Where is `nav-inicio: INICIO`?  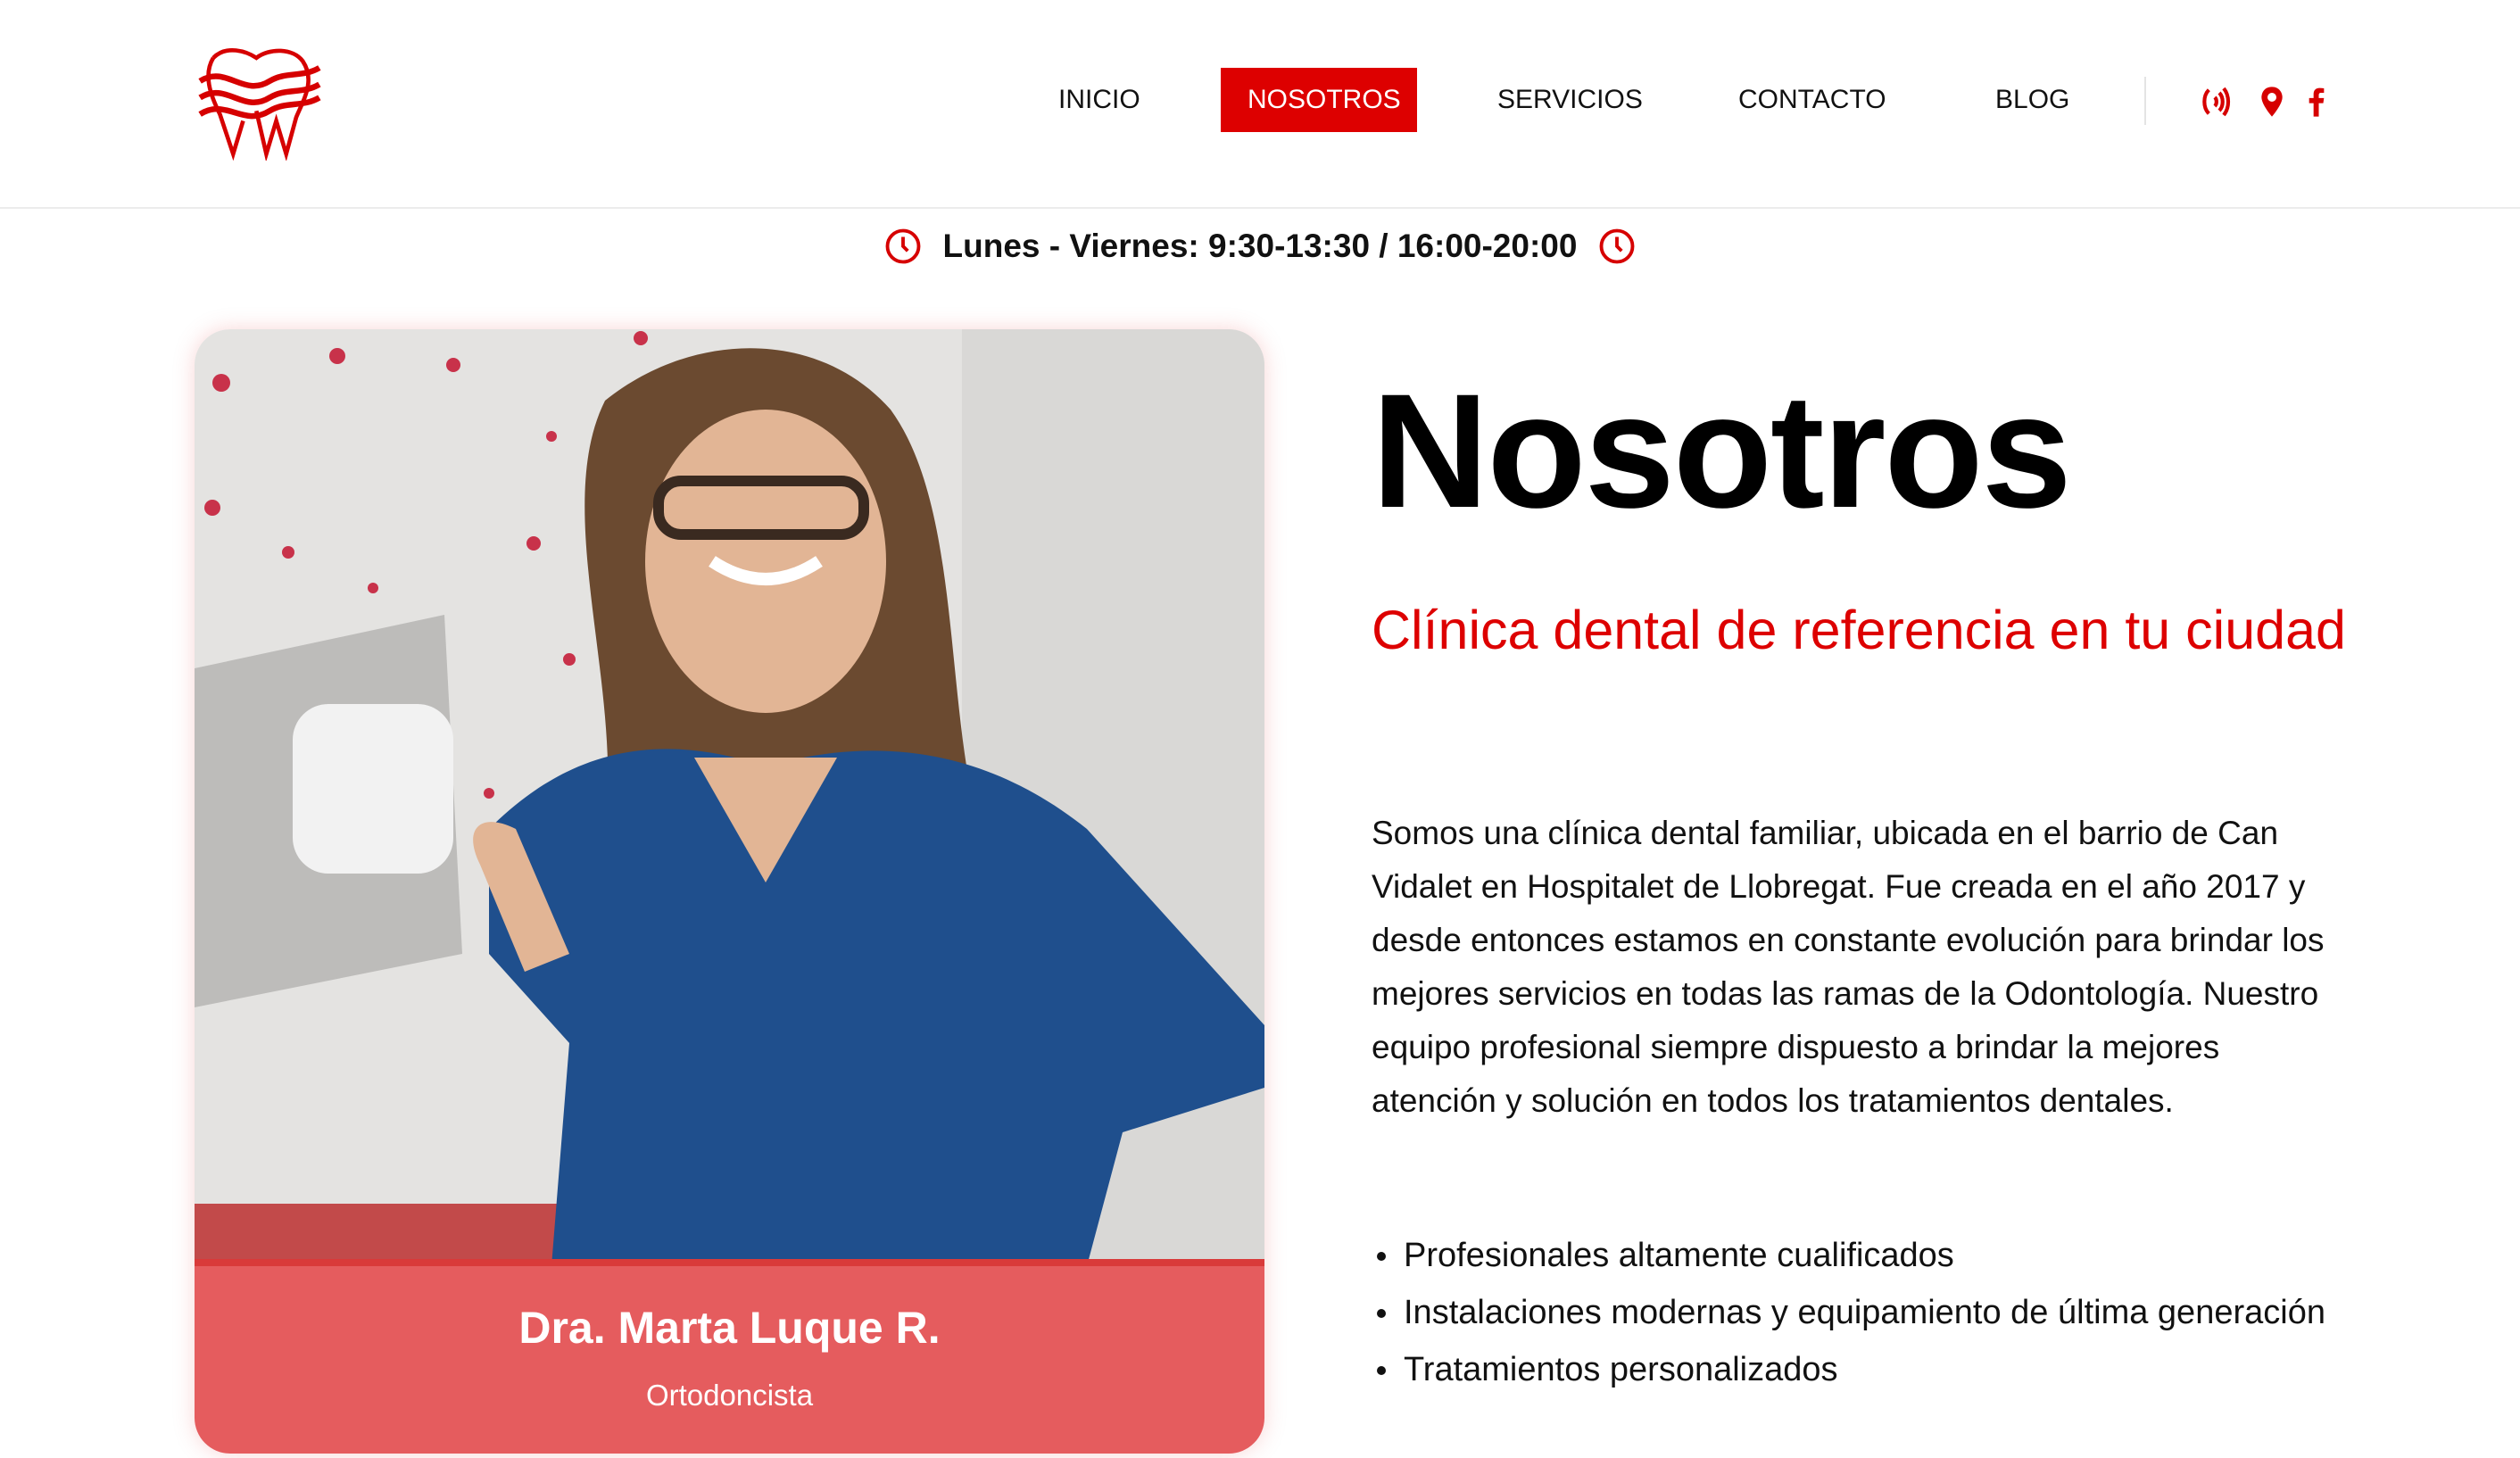 nav-inicio: INICIO is located at coordinates (1099, 100).